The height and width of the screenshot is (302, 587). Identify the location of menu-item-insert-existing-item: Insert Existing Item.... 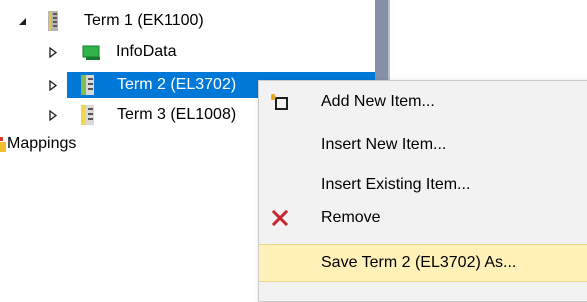
(423, 185).